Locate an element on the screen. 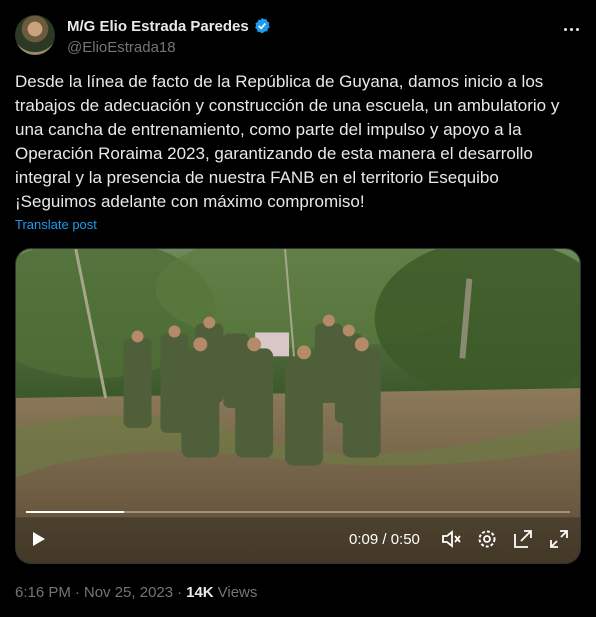  video-time: 0:09 / 0:50 is located at coordinates (384, 539).